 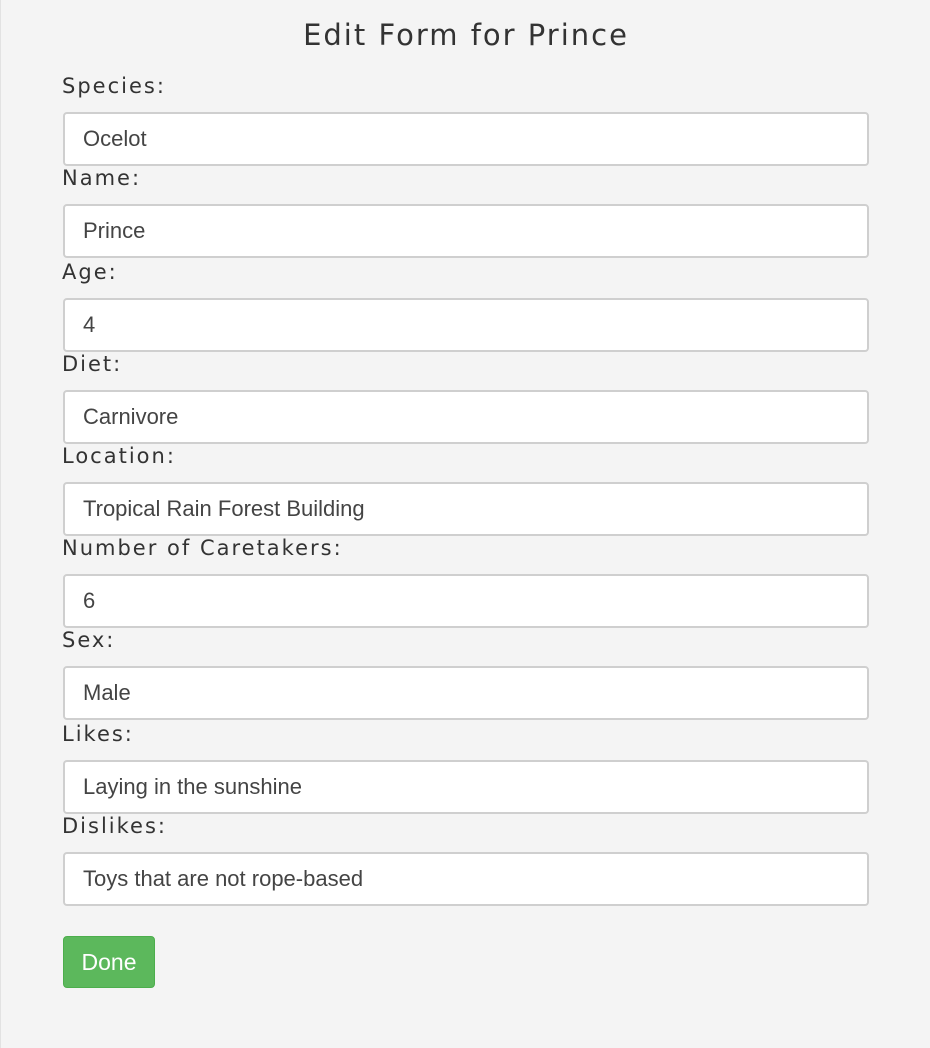 What do you see at coordinates (114, 826) in the screenshot?
I see `dislikes-label: Dislikes:` at bounding box center [114, 826].